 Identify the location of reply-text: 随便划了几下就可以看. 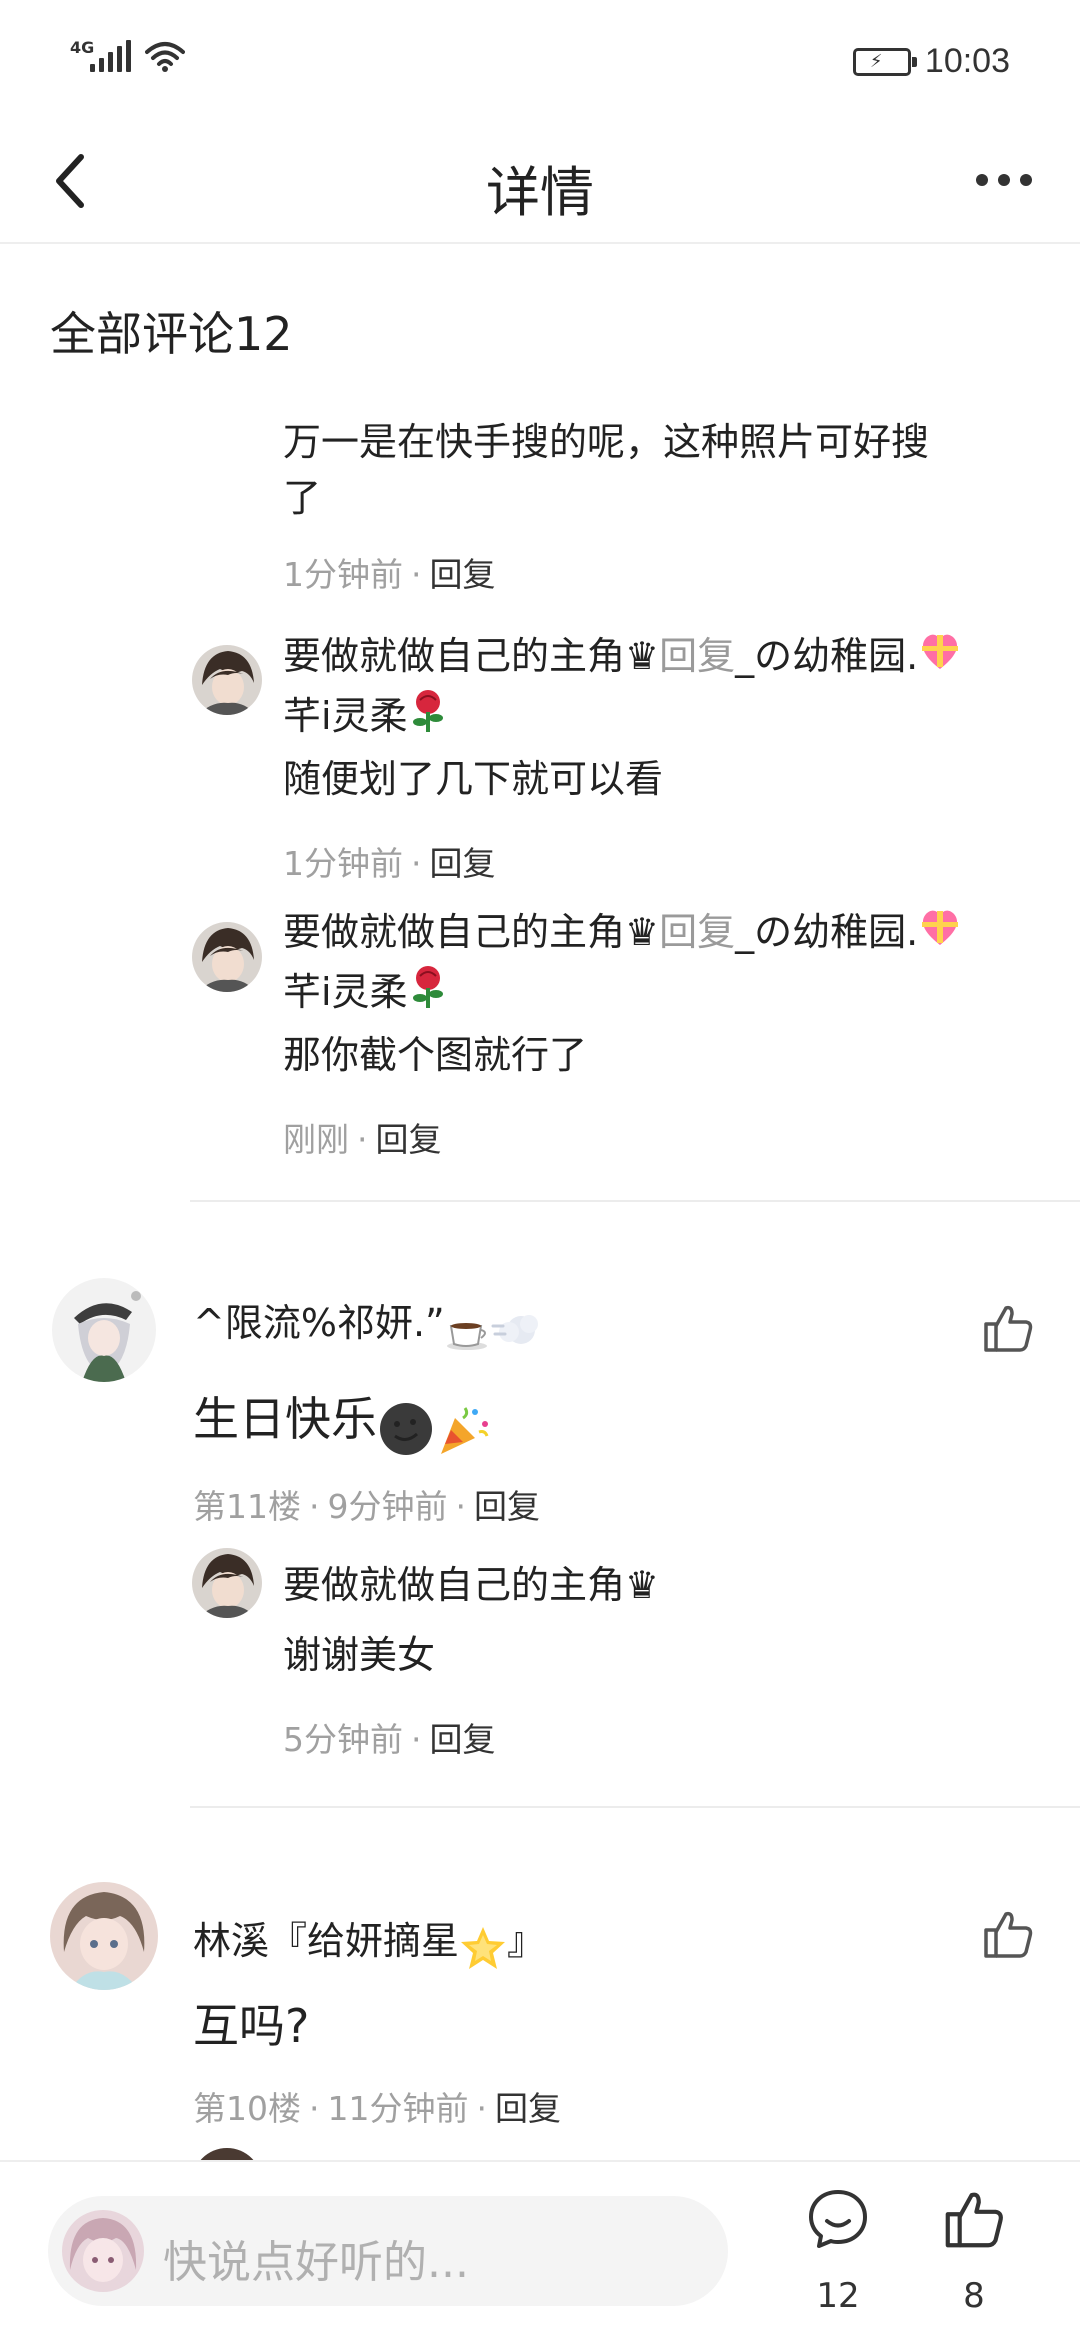
(473, 779).